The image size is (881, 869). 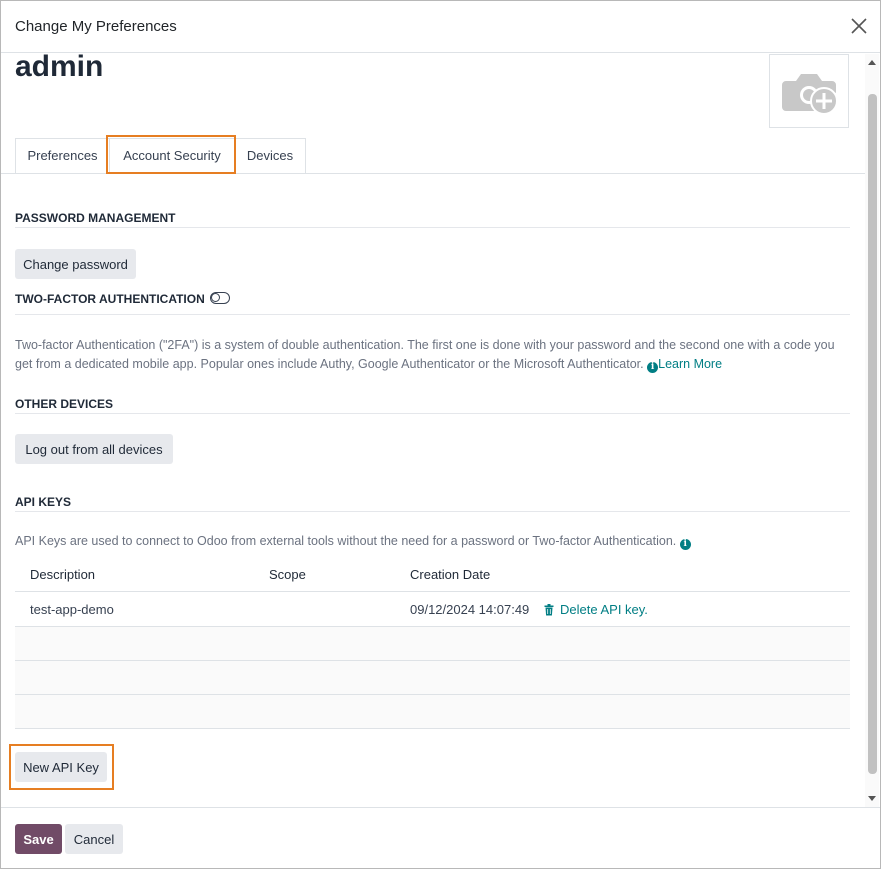 I want to click on dialog-footer: Save Cancel, so click(x=440, y=837).